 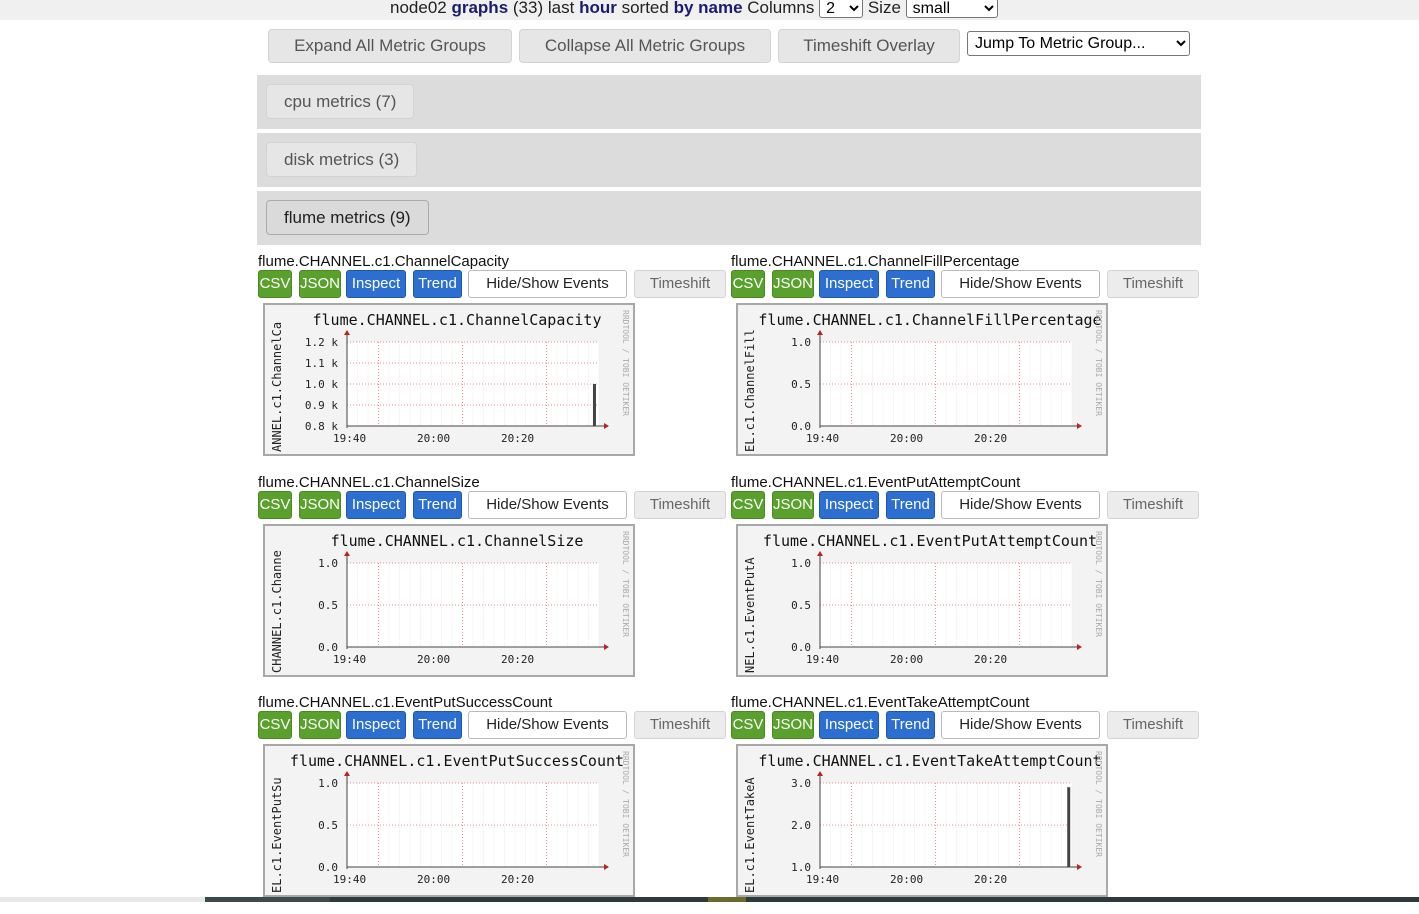 I want to click on sort-by: by name, so click(x=708, y=8).